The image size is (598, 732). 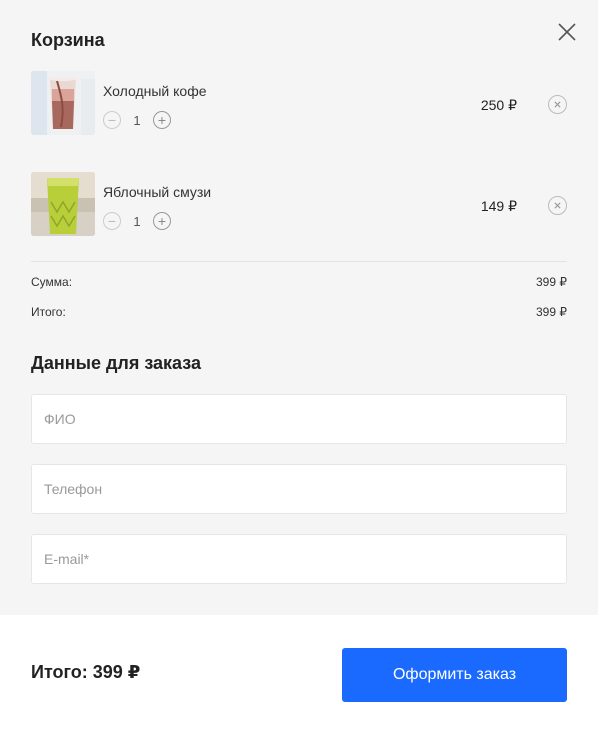 What do you see at coordinates (498, 105) in the screenshot?
I see `item-price: 250 ₽` at bounding box center [498, 105].